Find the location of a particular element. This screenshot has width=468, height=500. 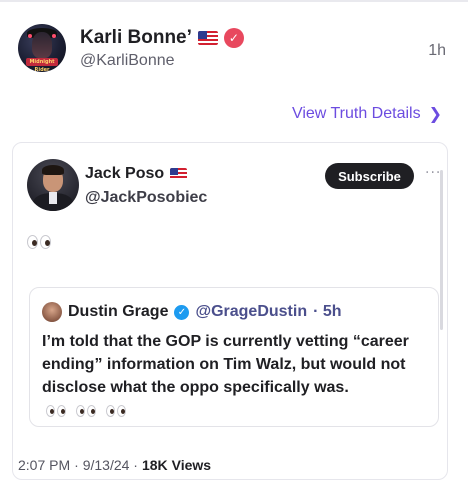

verified-checkmark-icon: ✓ is located at coordinates (182, 312).